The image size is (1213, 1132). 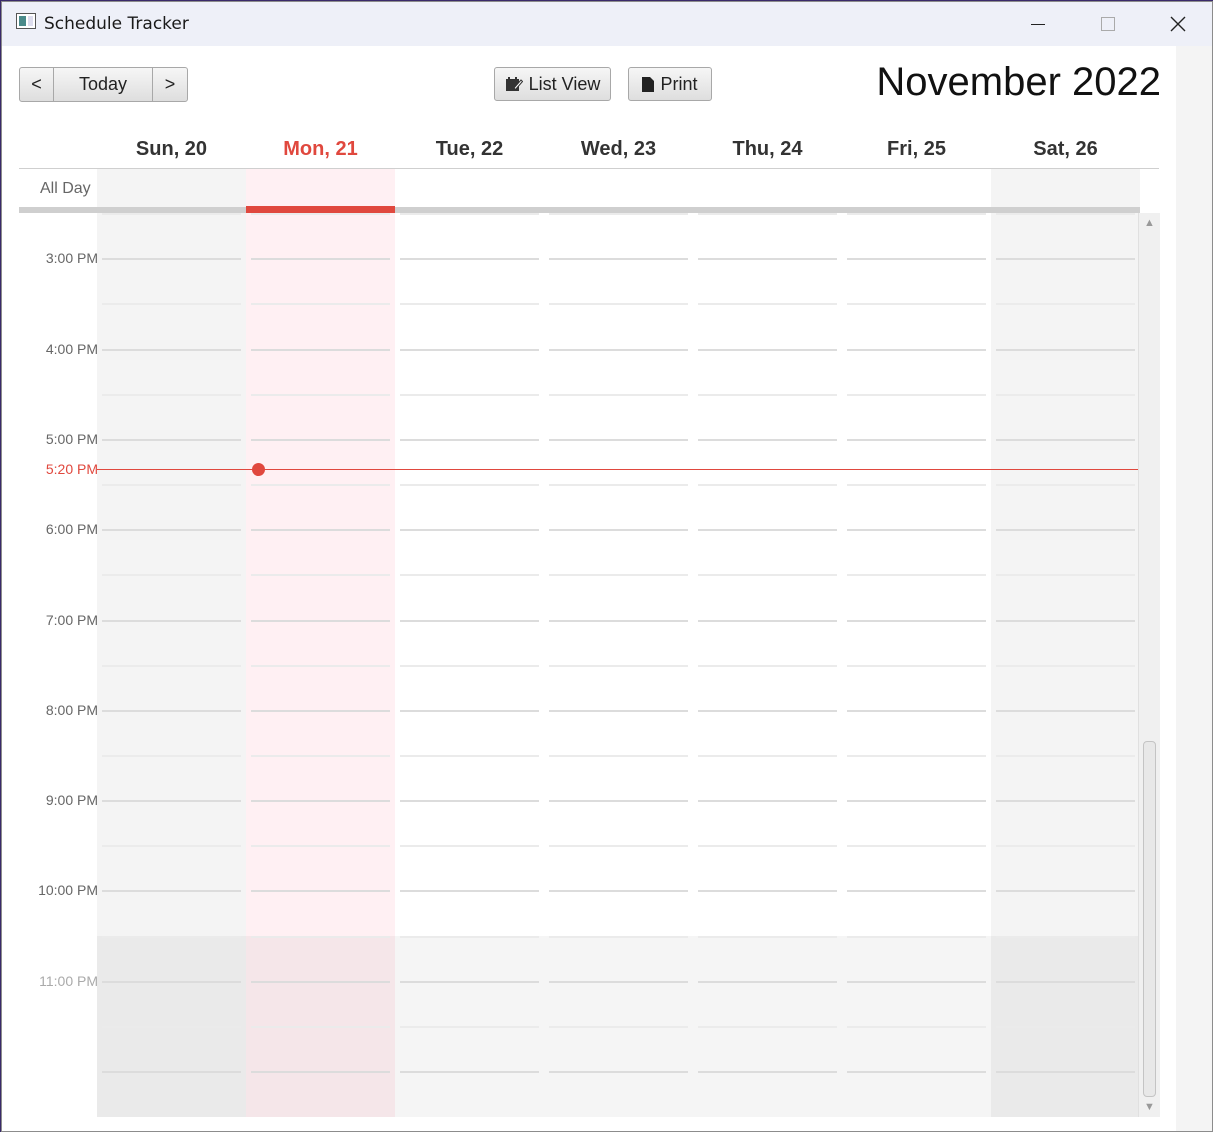 I want to click on previous-week-button: <, so click(x=37, y=84).